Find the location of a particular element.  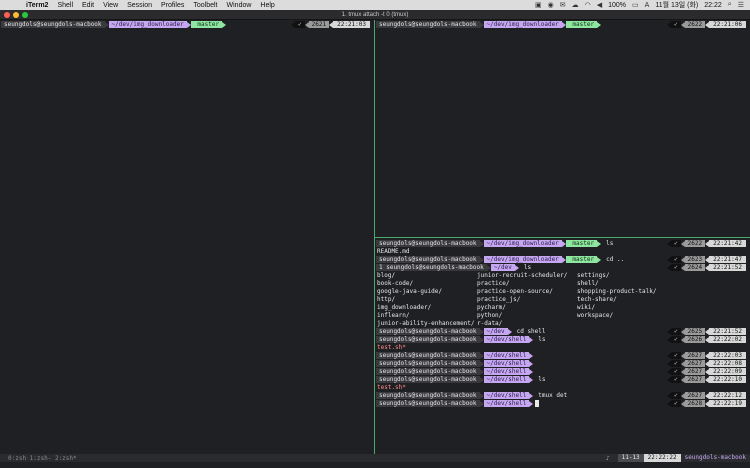

close-window-button is located at coordinates (7, 15).